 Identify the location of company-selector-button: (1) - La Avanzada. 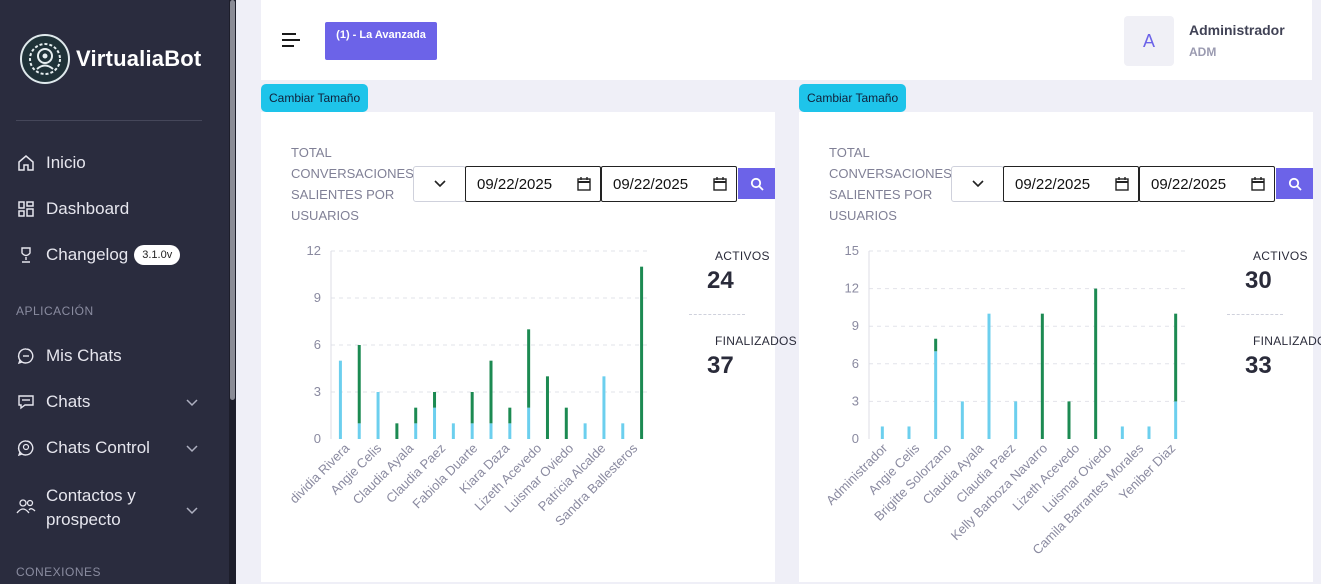
(381, 41).